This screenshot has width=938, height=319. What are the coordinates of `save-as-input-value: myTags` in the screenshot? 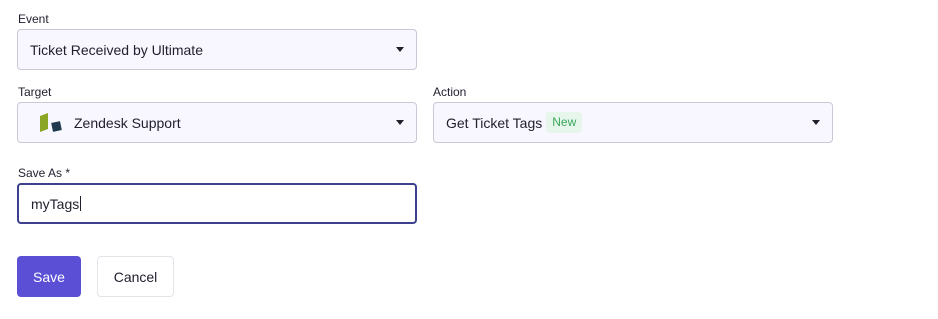 It's located at (55, 203).